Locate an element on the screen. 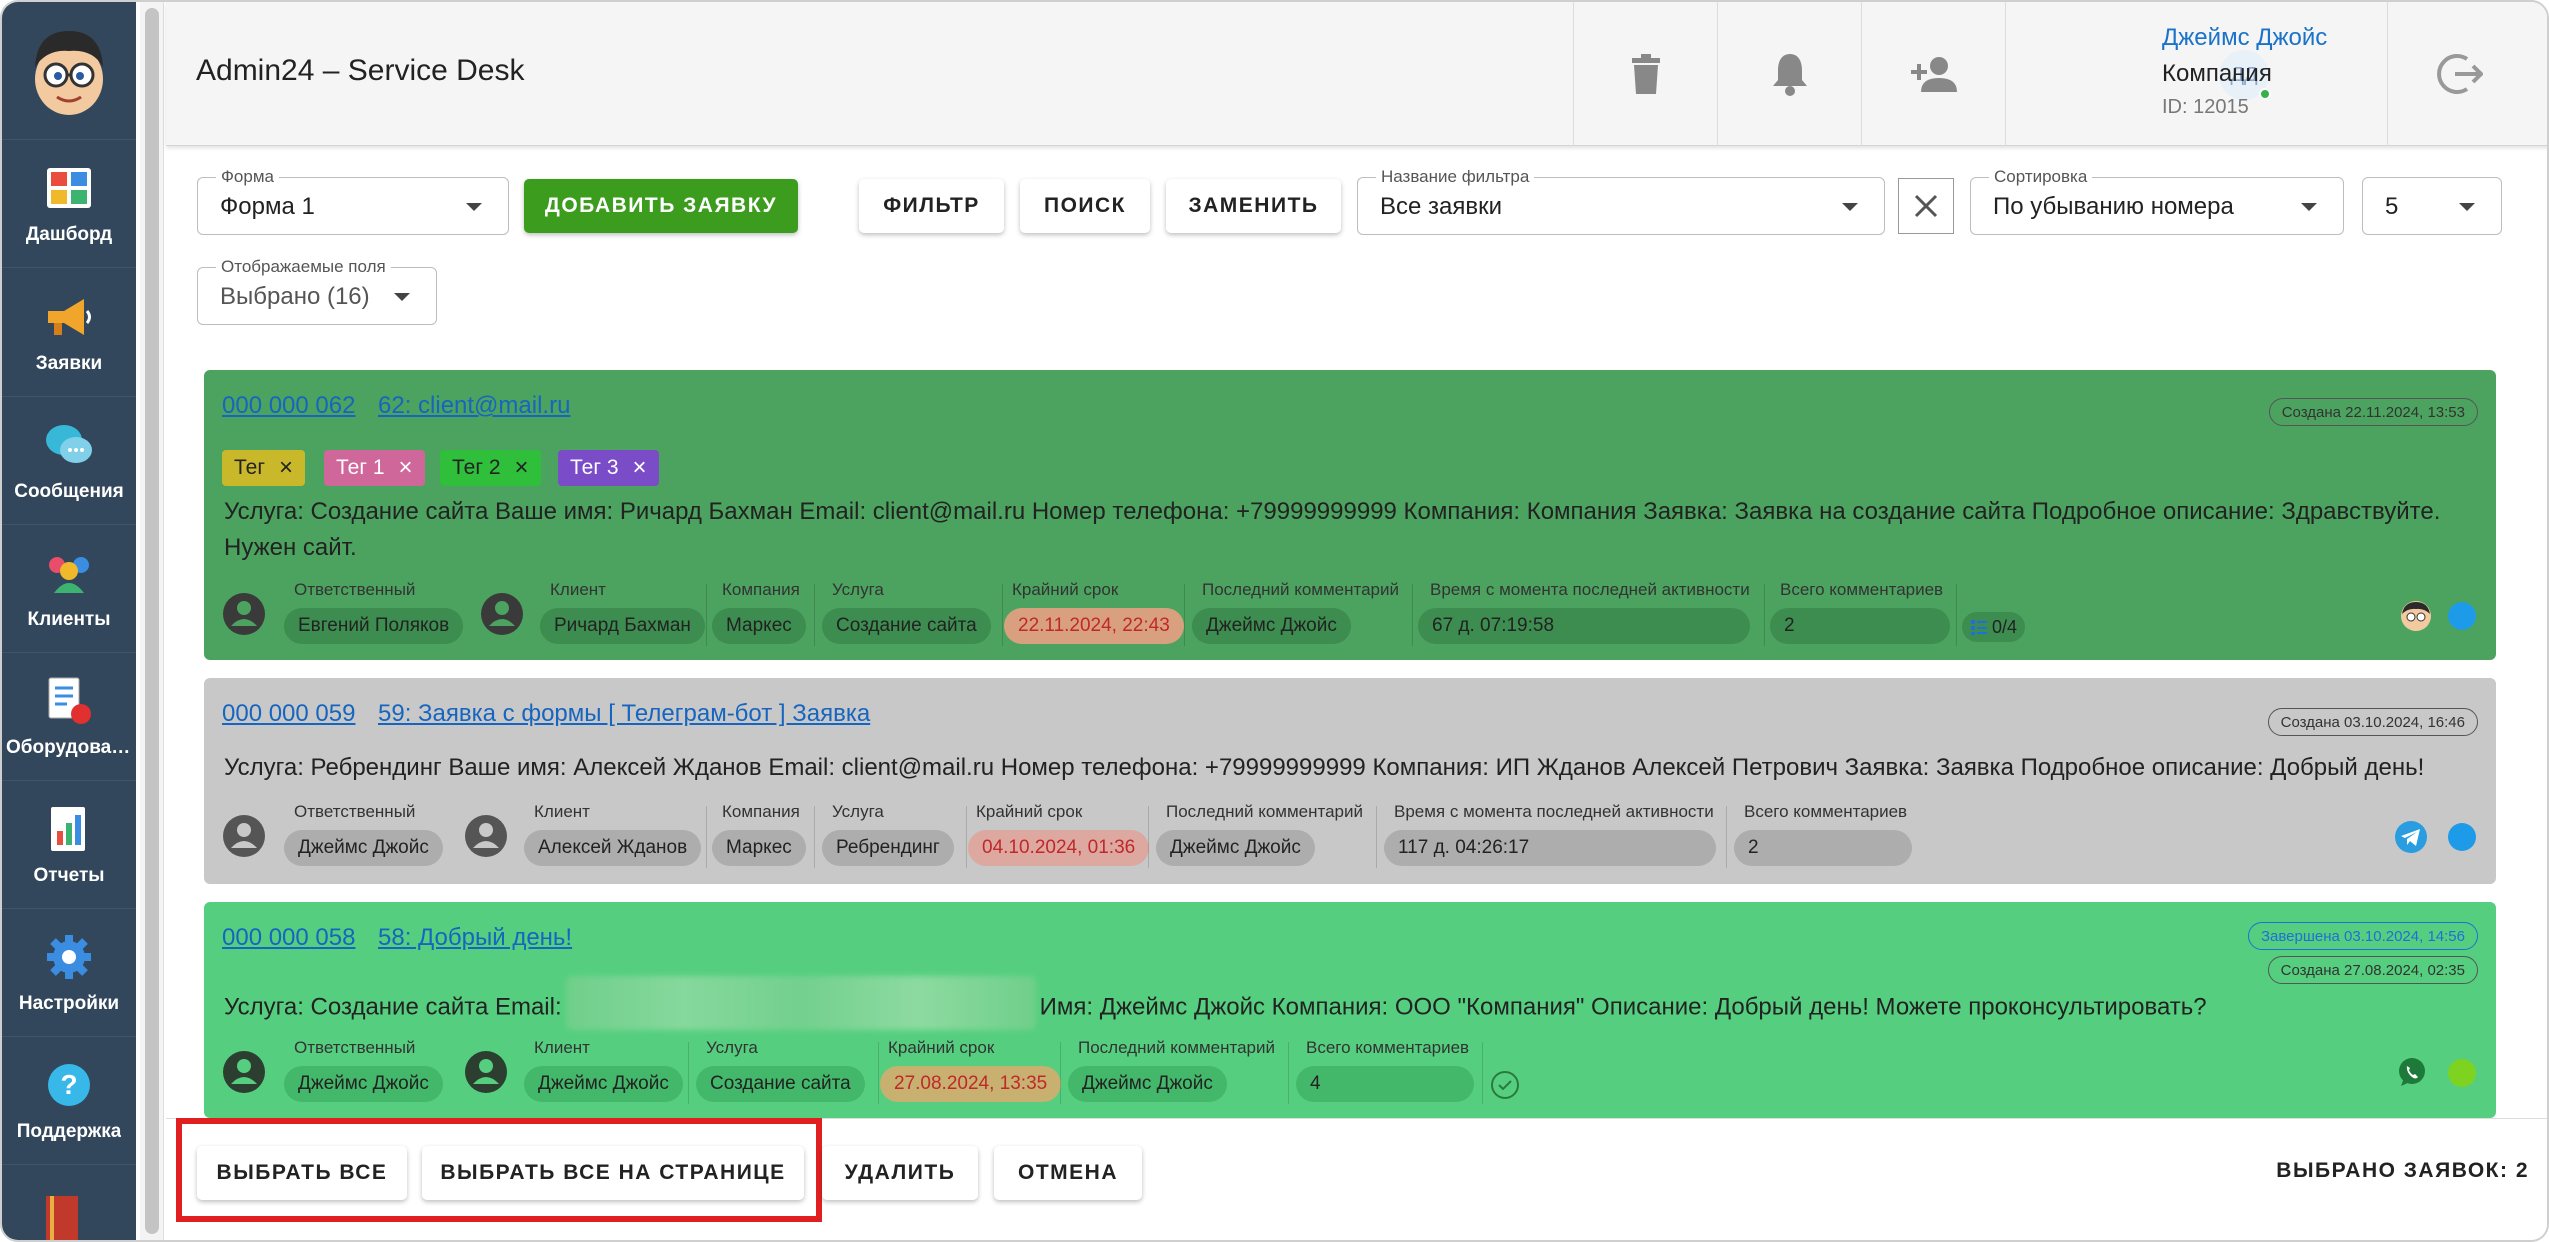 This screenshot has width=2549, height=1242. meta-label: Всего комментариев is located at coordinates (1388, 1047).